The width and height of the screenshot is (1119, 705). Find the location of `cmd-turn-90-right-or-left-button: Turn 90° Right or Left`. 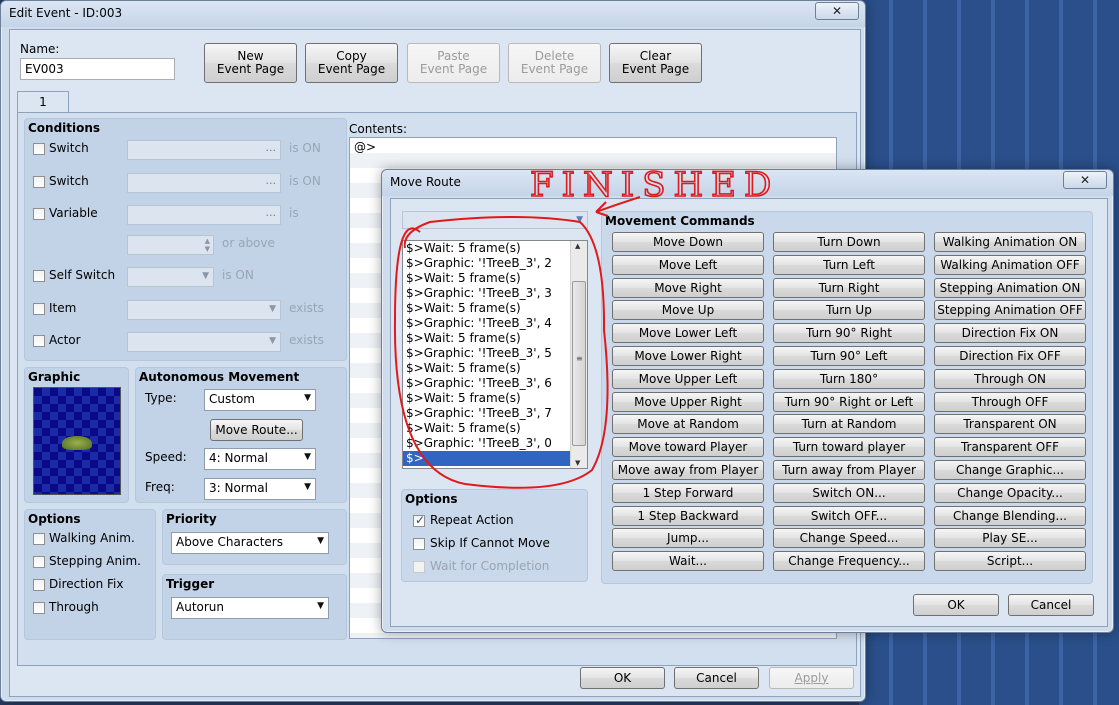

cmd-turn-90-right-or-left-button: Turn 90° Right or Left is located at coordinates (849, 402).